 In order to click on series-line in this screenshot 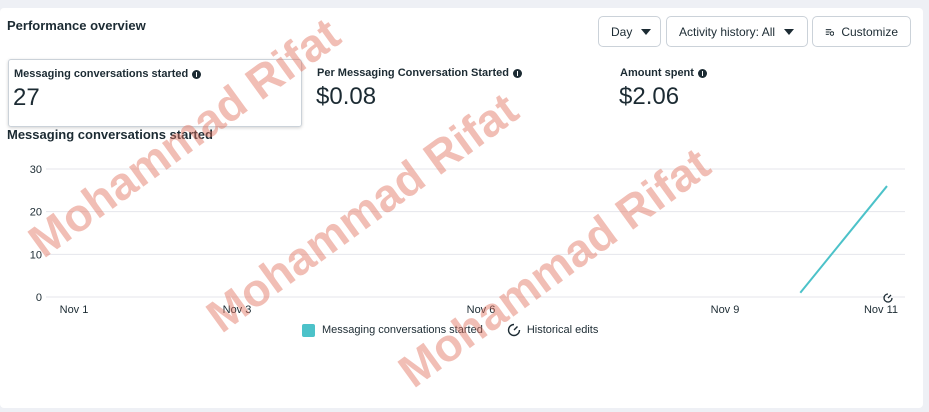, I will do `click(843, 239)`.